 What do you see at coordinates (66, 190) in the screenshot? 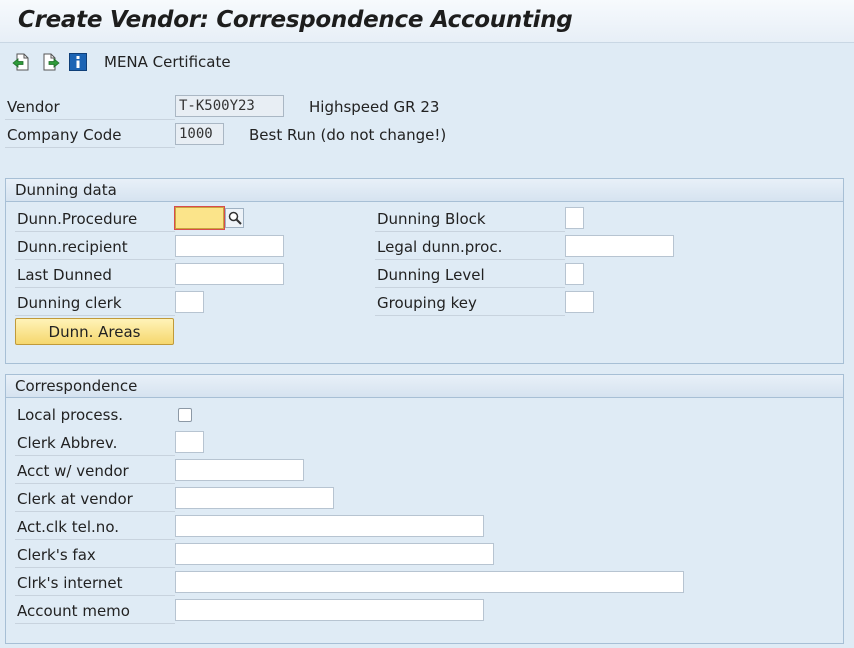
I see `dunning-data-title: Dunning data` at bounding box center [66, 190].